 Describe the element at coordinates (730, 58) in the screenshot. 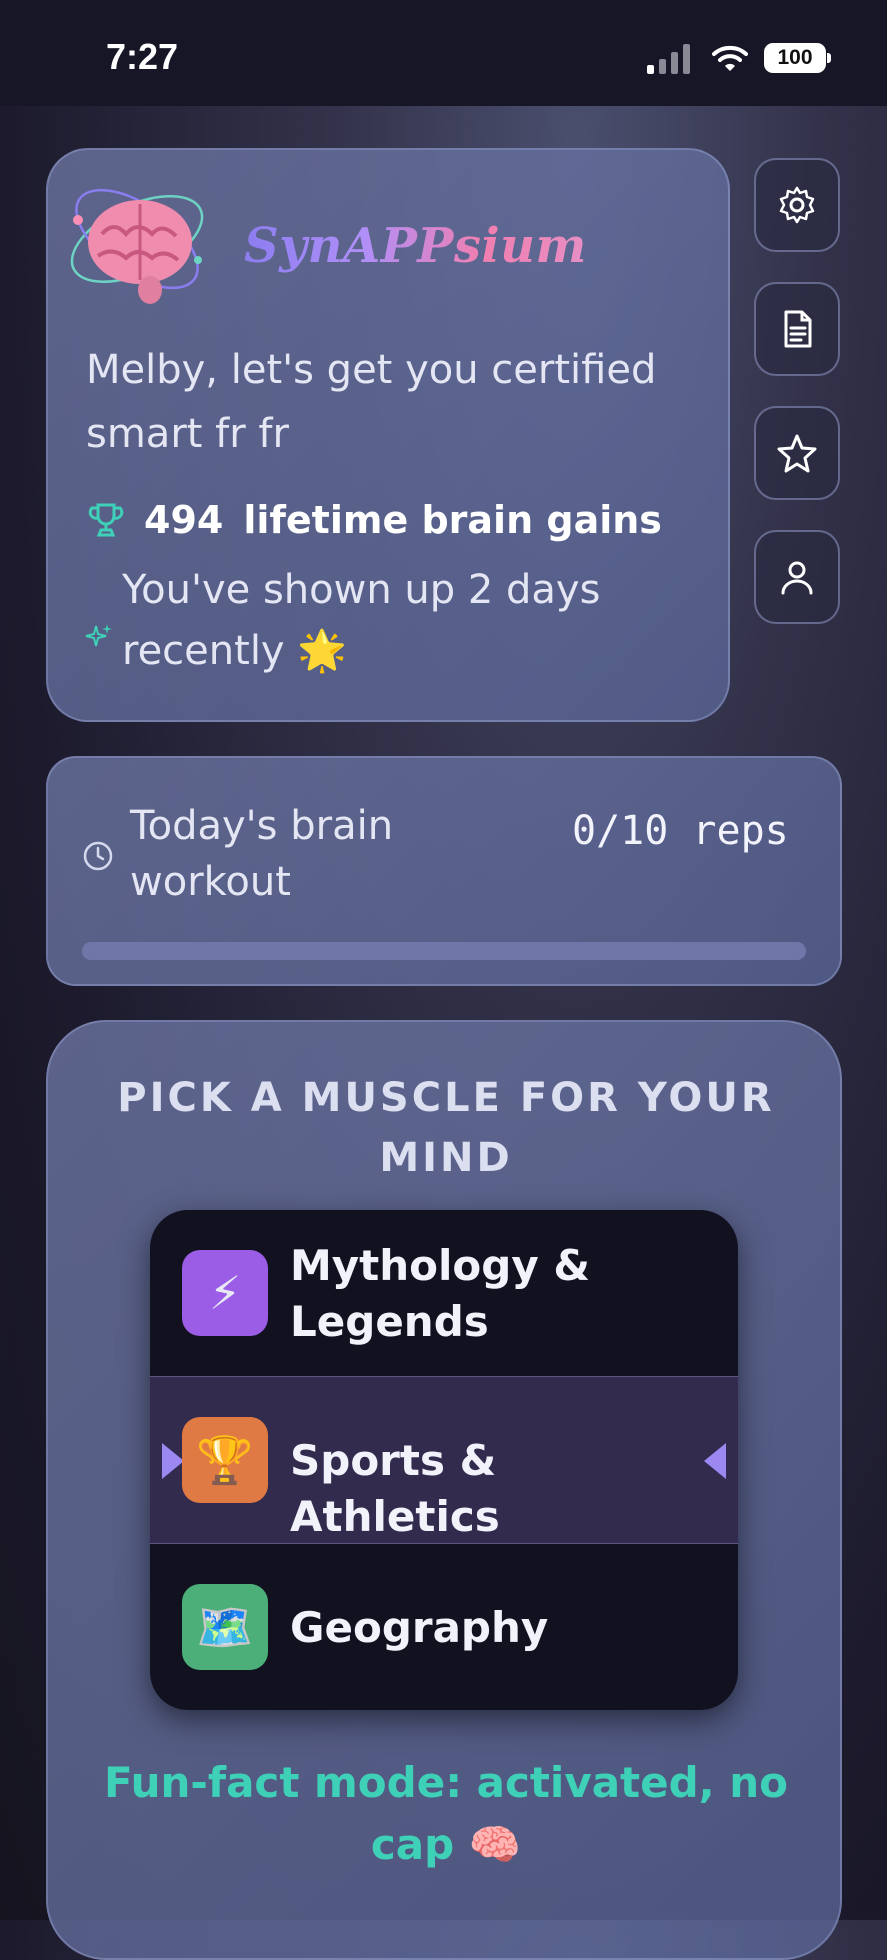

I see `wifi-icon` at that location.